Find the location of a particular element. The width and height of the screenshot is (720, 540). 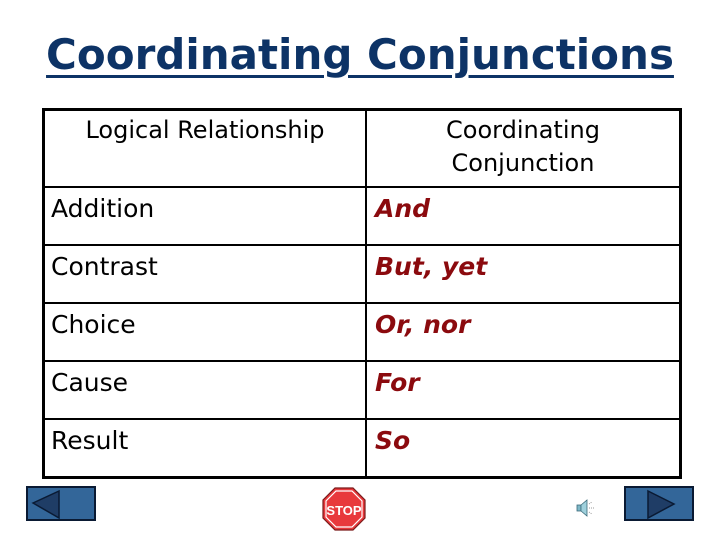

next-slide-button is located at coordinates (659, 503).